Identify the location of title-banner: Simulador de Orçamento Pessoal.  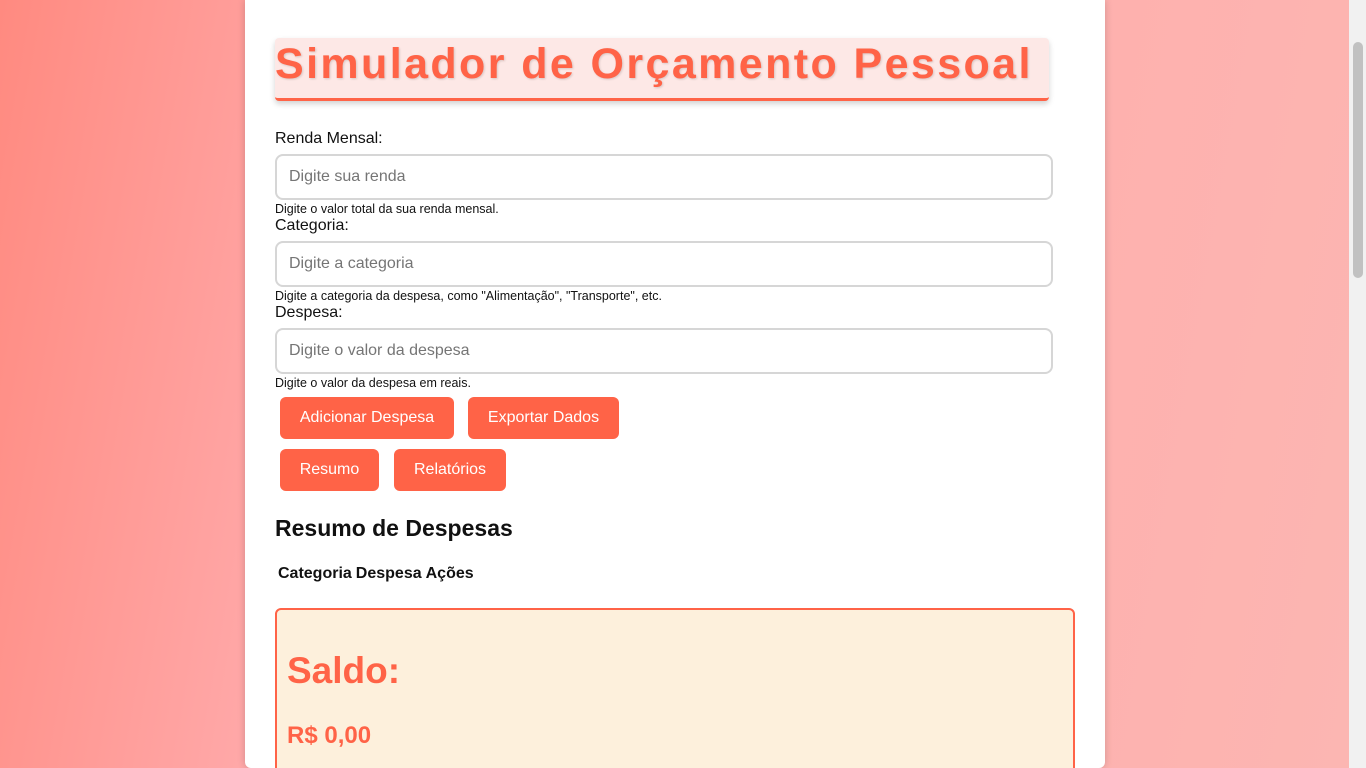
(662, 69).